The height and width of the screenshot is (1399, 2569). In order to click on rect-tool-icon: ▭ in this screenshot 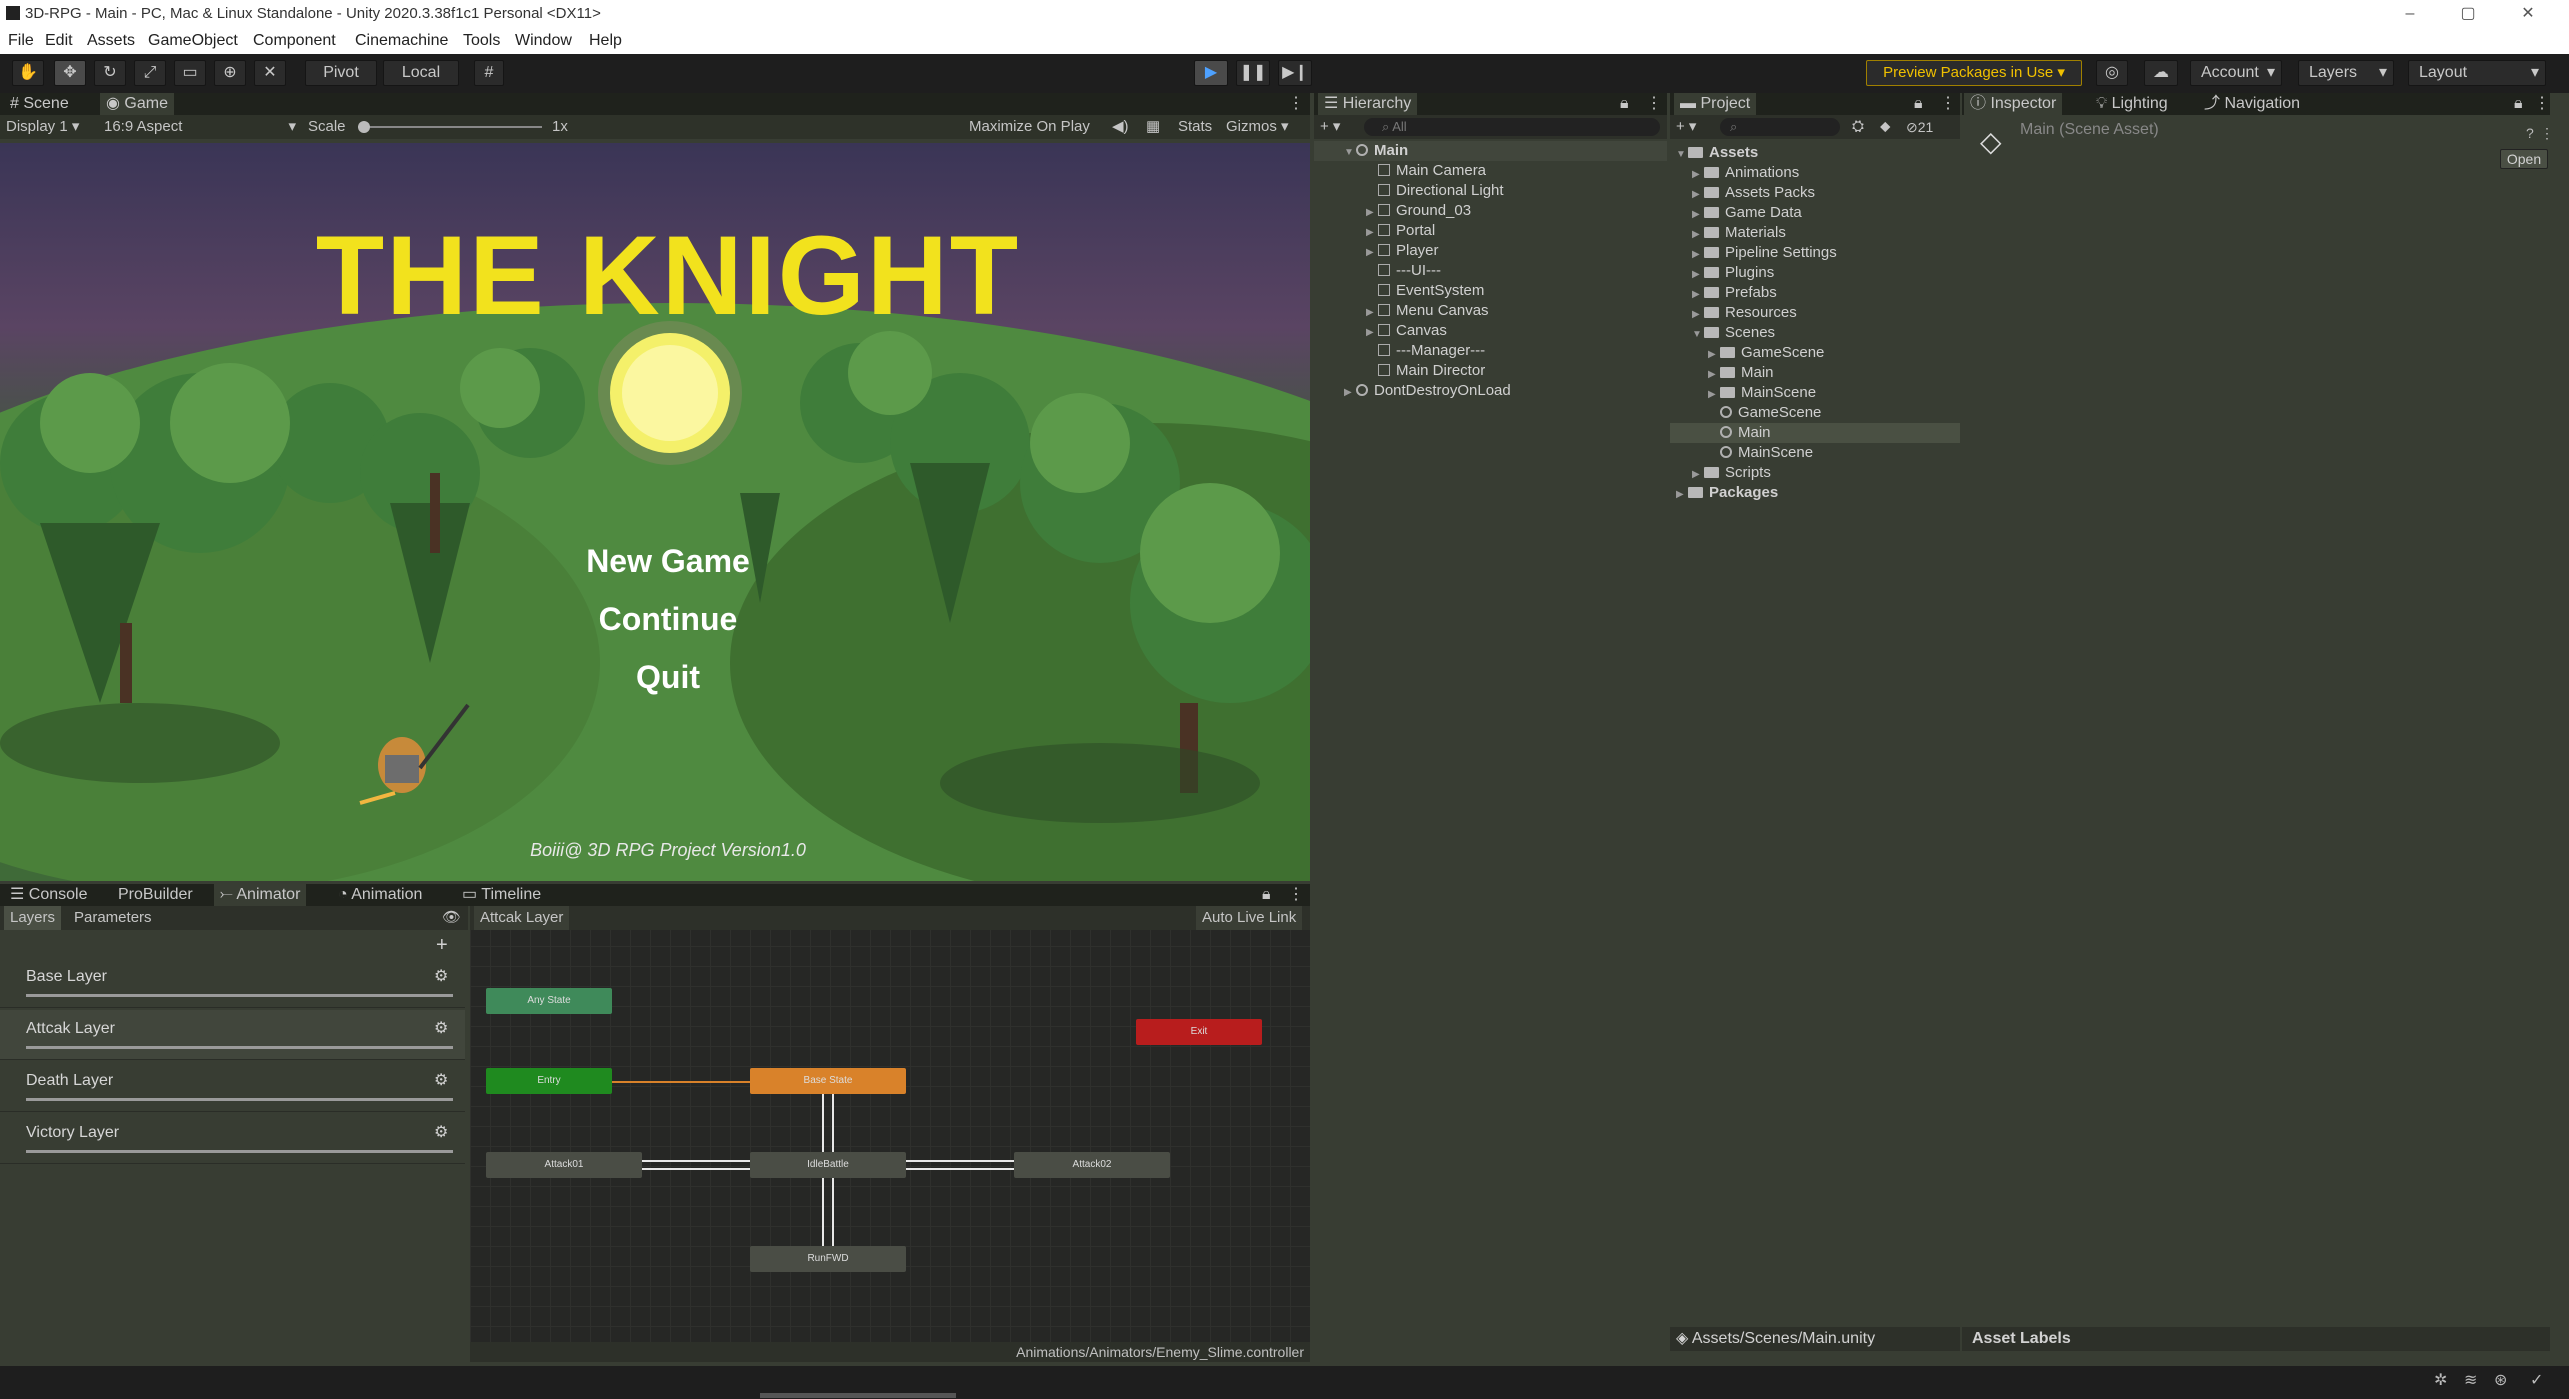, I will do `click(190, 73)`.